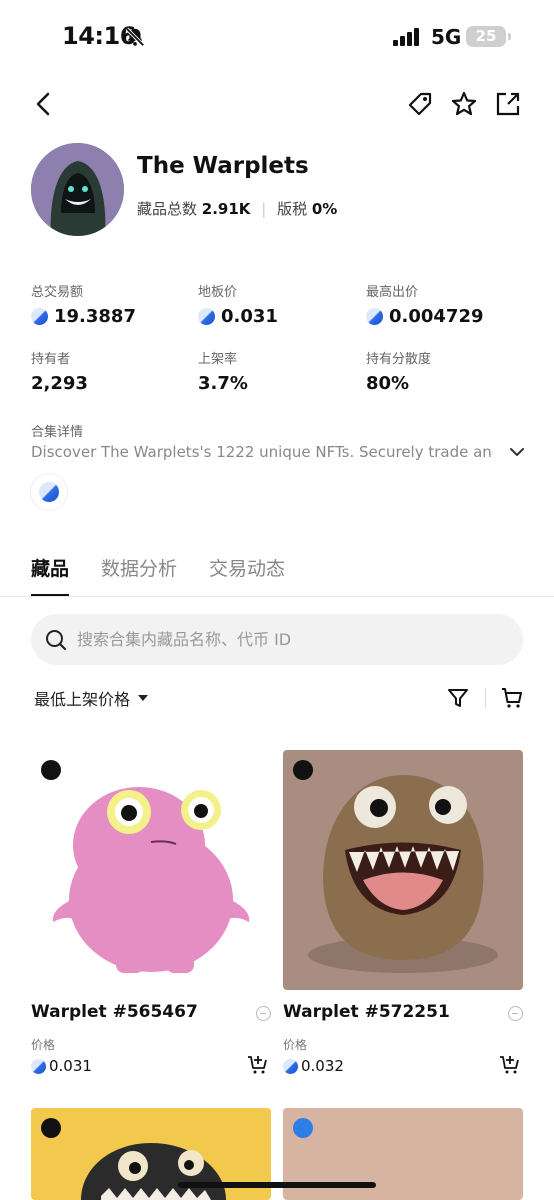  What do you see at coordinates (458, 698) in the screenshot?
I see `filter-icon` at bounding box center [458, 698].